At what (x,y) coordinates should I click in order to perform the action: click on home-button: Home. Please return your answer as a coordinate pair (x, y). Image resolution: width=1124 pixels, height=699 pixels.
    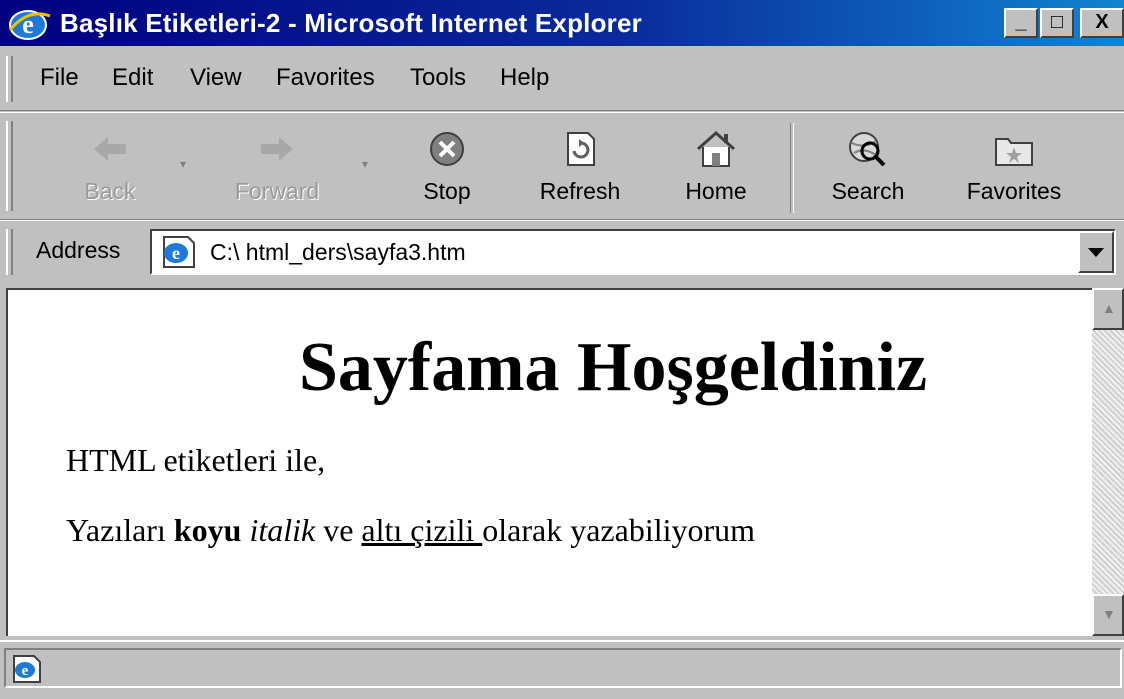
    Looking at the image, I should click on (716, 167).